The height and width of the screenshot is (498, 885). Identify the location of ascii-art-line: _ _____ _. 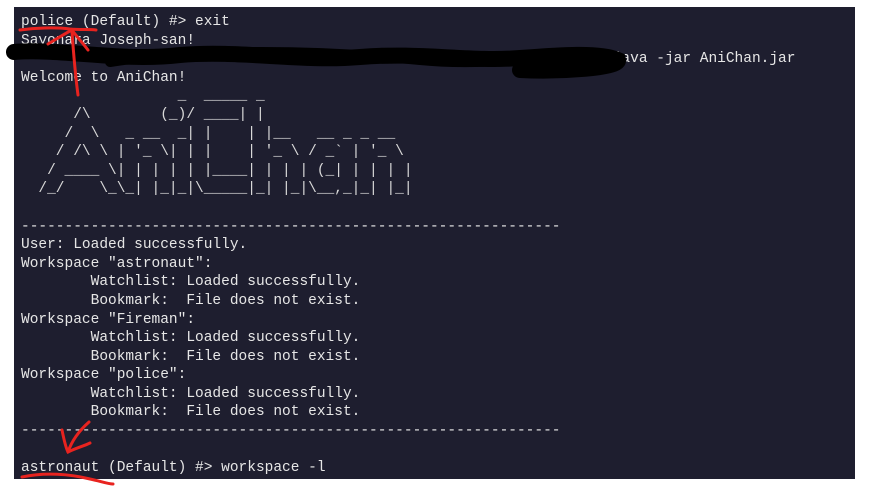
(143, 96).